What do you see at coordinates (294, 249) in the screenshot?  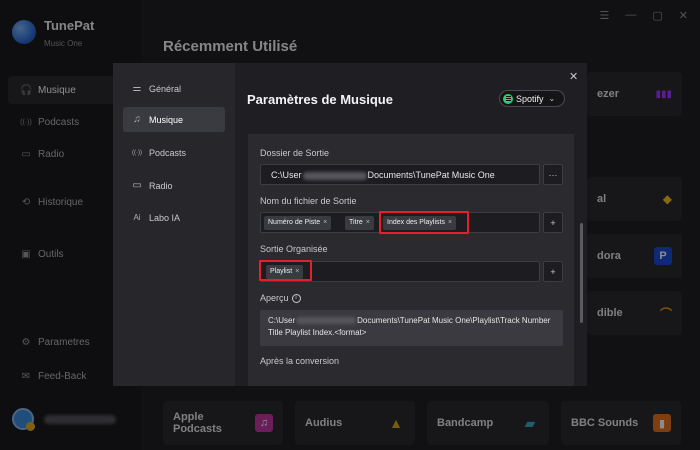 I see `organized-output-label: Sortie Organisée` at bounding box center [294, 249].